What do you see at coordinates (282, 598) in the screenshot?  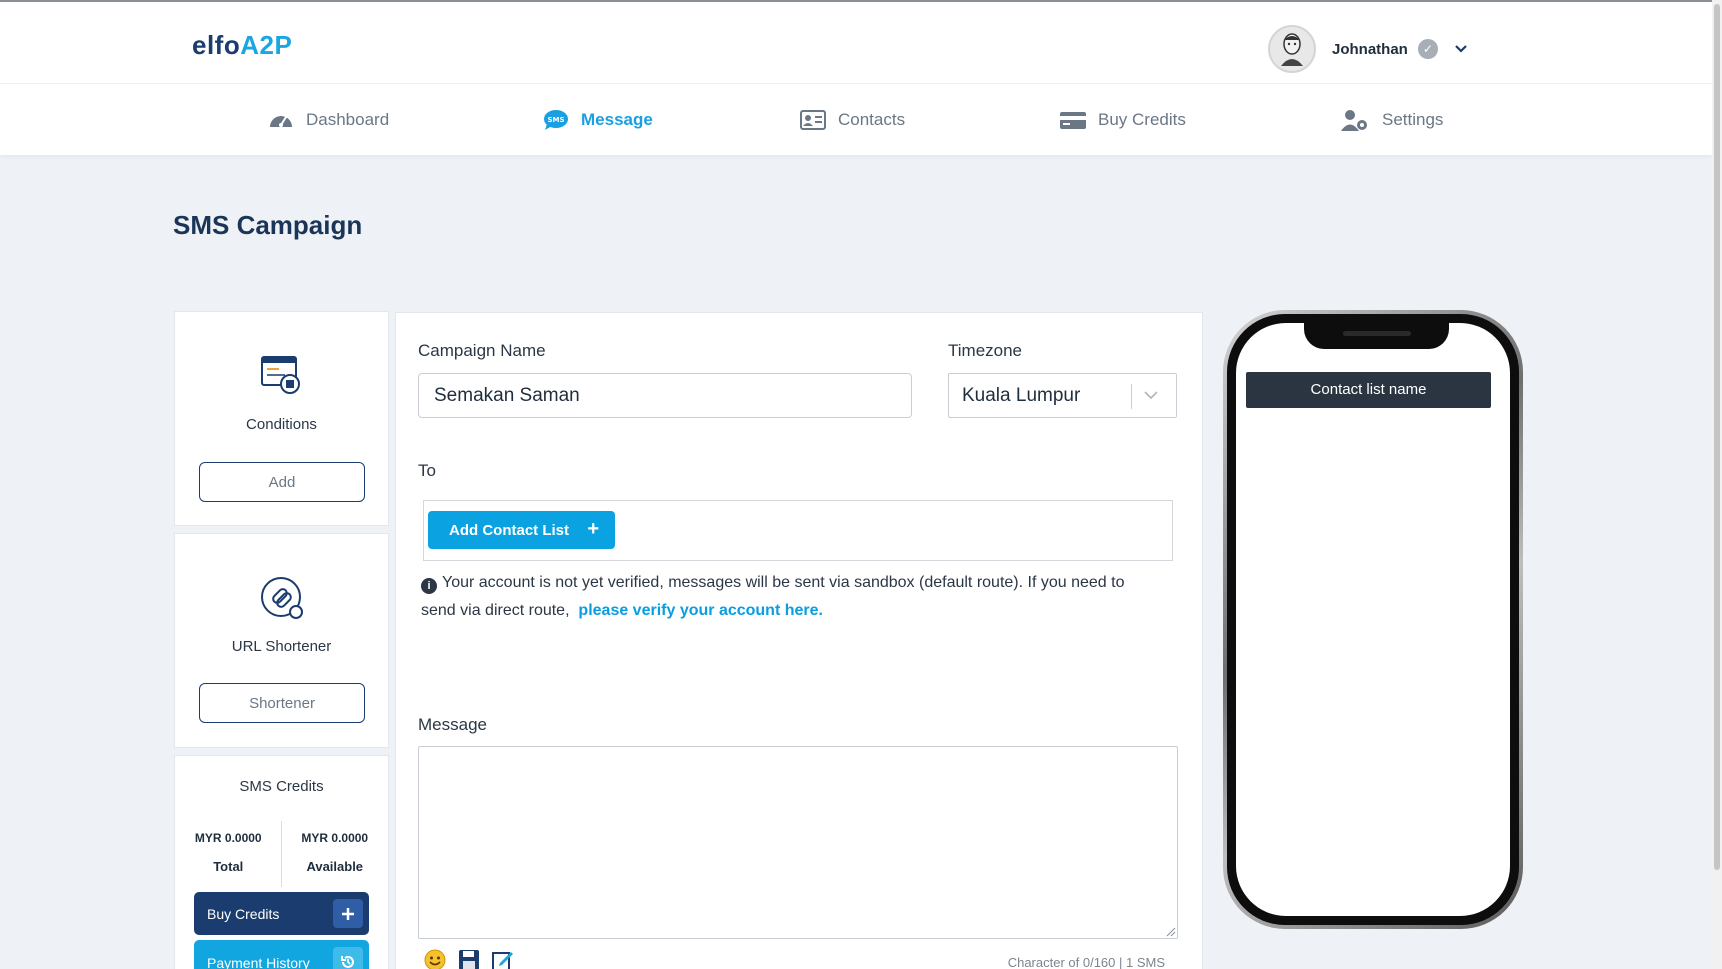 I see `link-icon` at bounding box center [282, 598].